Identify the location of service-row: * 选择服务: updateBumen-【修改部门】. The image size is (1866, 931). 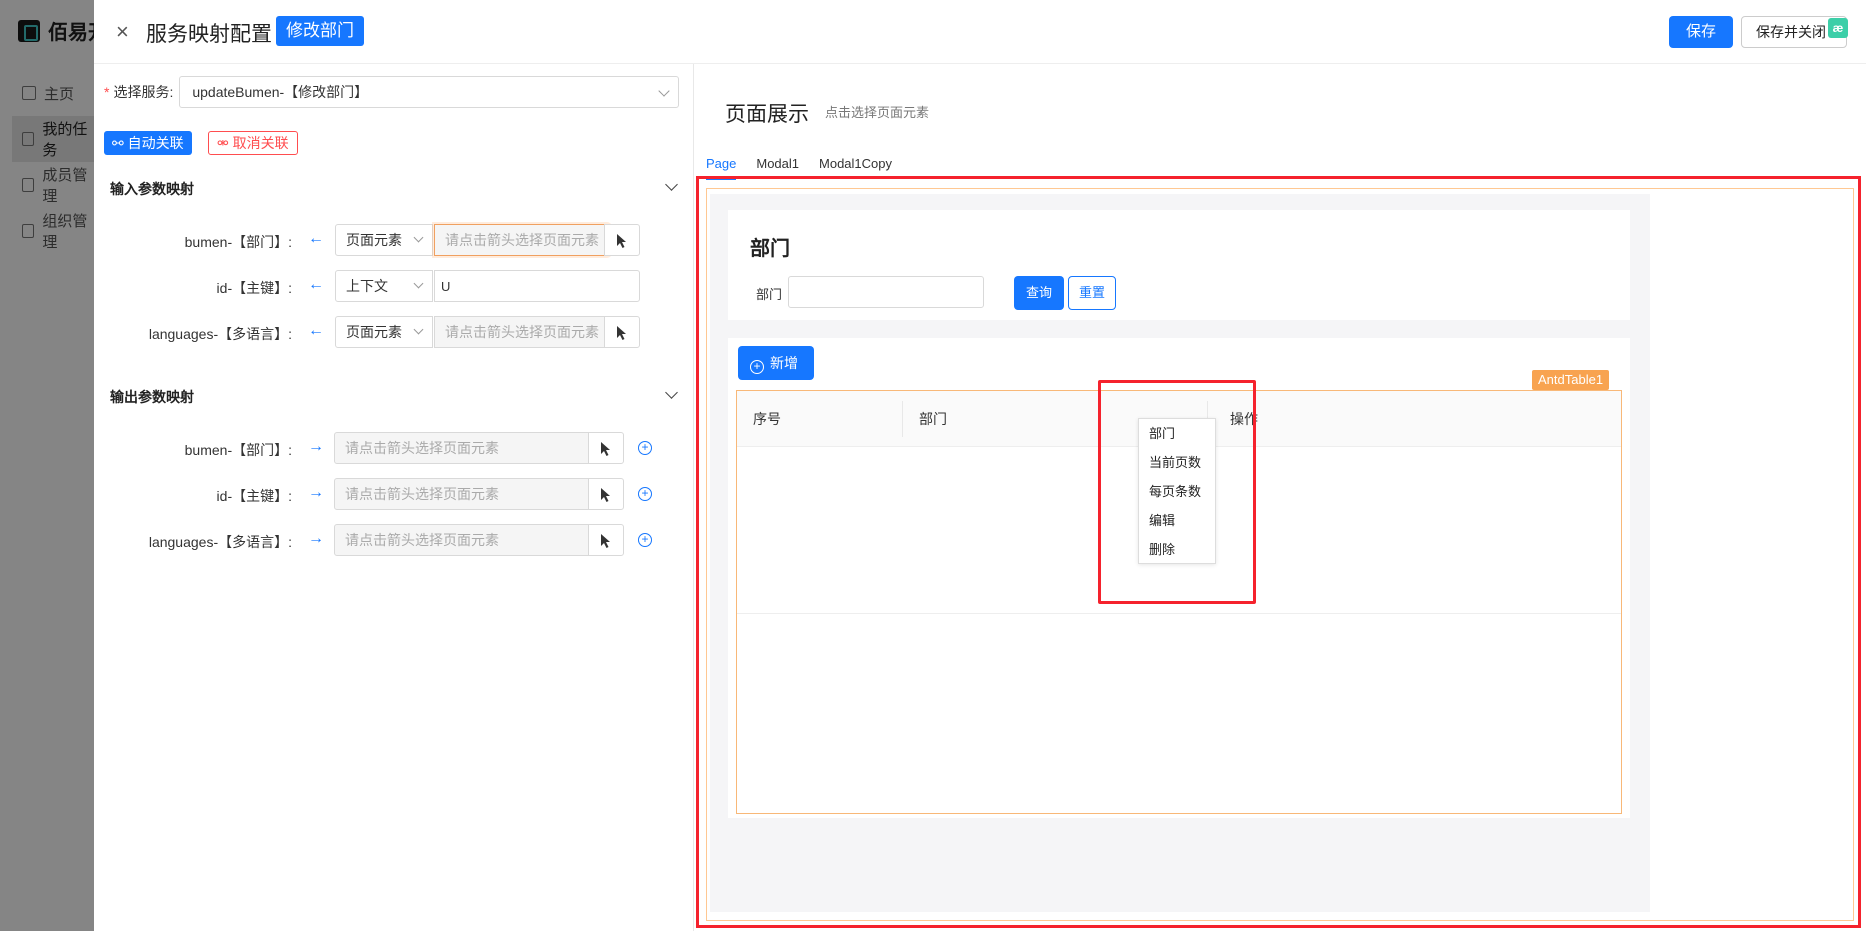
(392, 92).